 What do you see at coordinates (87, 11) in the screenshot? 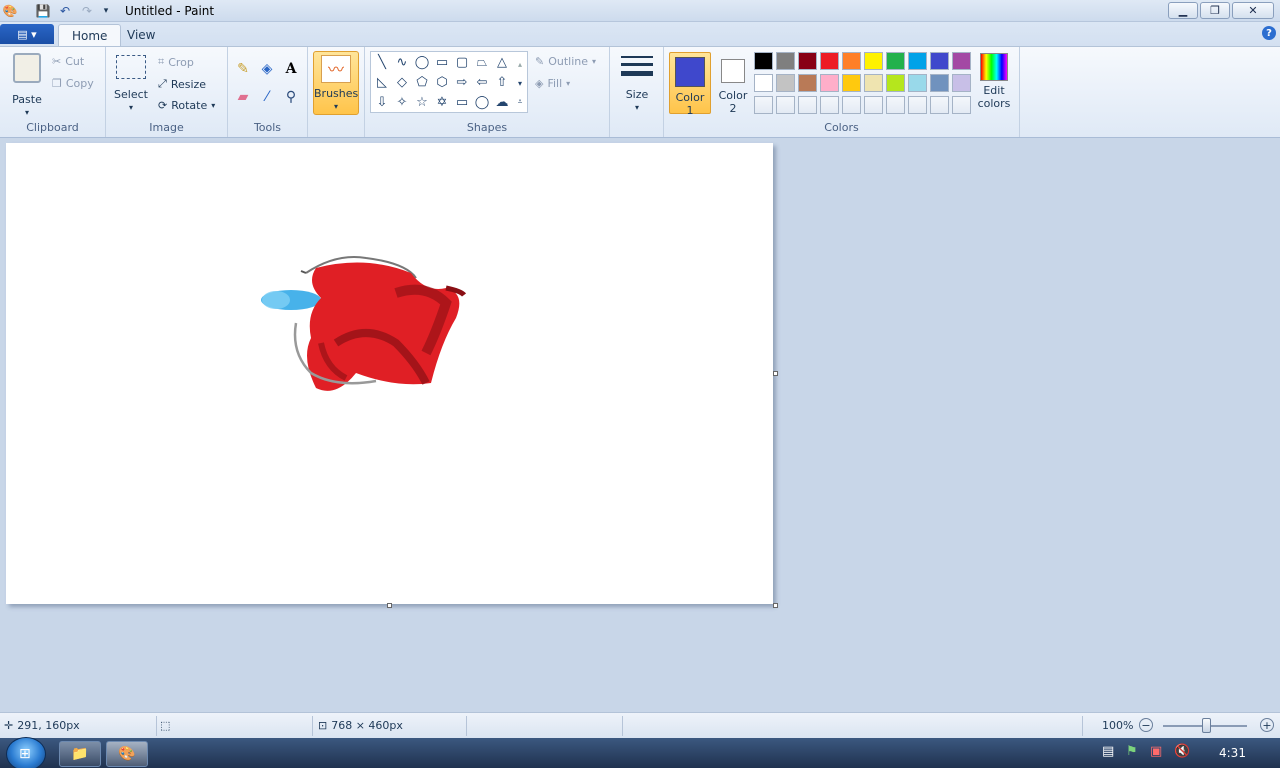
I see `redo-icon: ↷` at bounding box center [87, 11].